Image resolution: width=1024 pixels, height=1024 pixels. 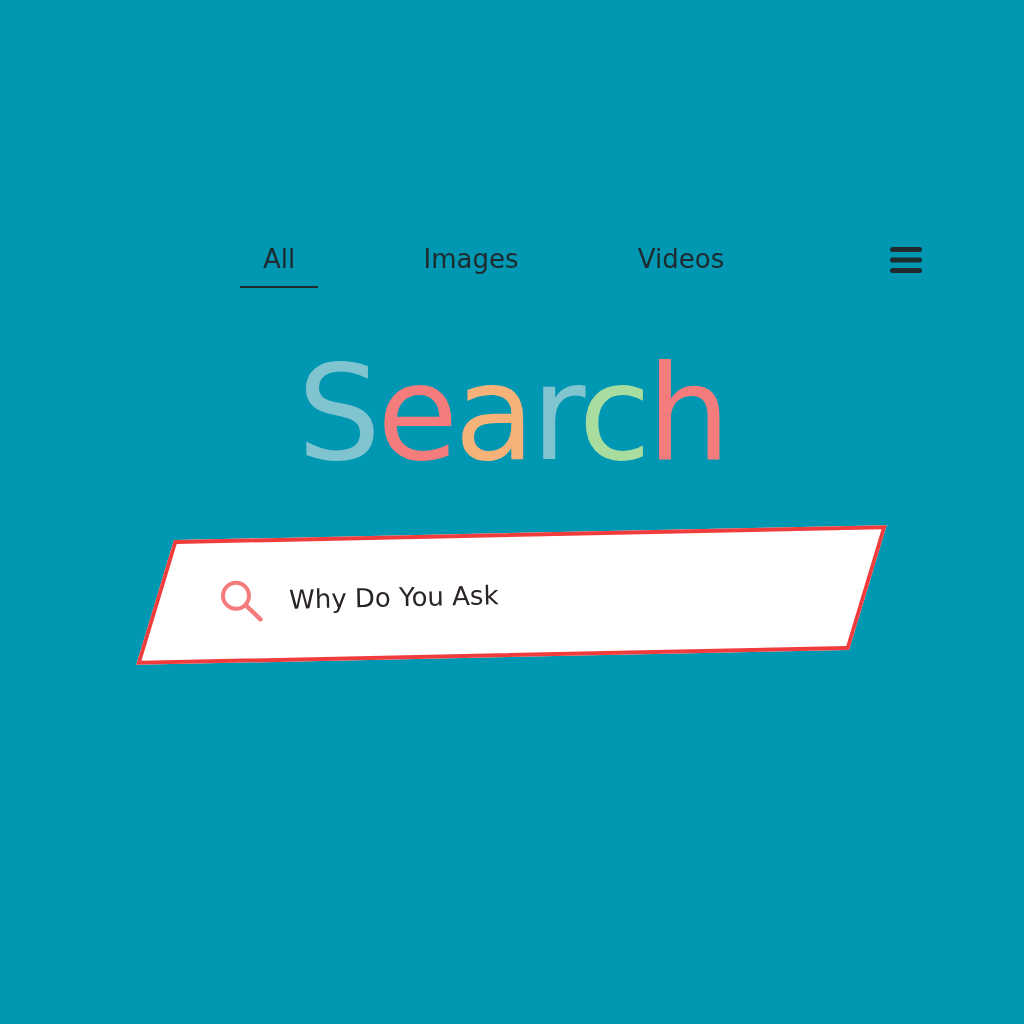 What do you see at coordinates (512, 413) in the screenshot?
I see `search-logo: Search` at bounding box center [512, 413].